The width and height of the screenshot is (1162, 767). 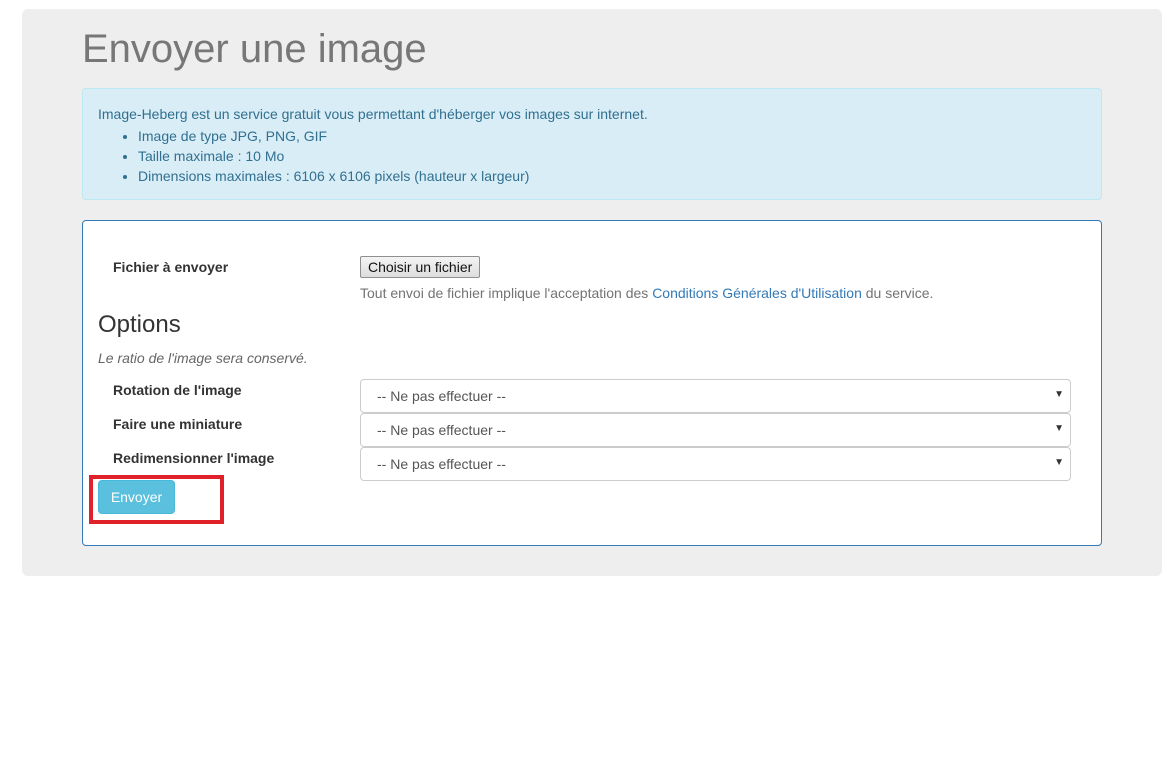 I want to click on rotation-label: Rotation de l'image, so click(x=177, y=390).